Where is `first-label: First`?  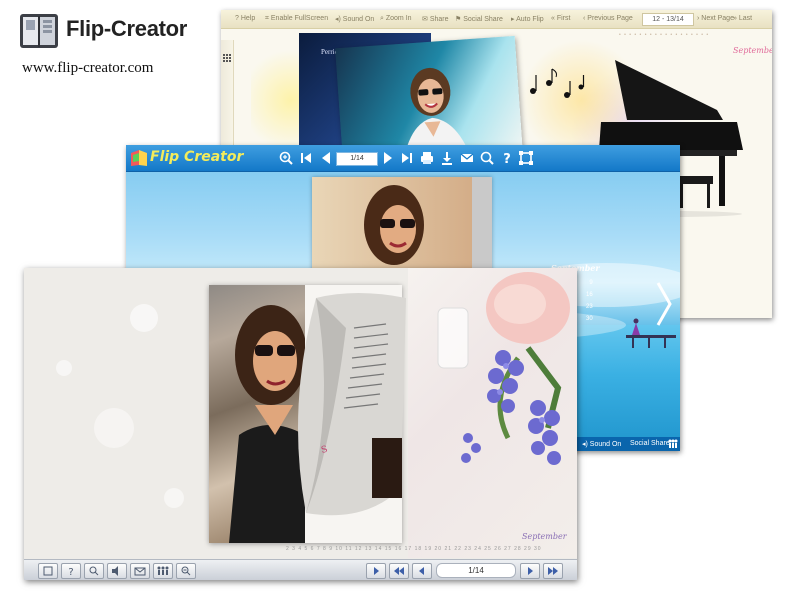 first-label: First is located at coordinates (563, 18).